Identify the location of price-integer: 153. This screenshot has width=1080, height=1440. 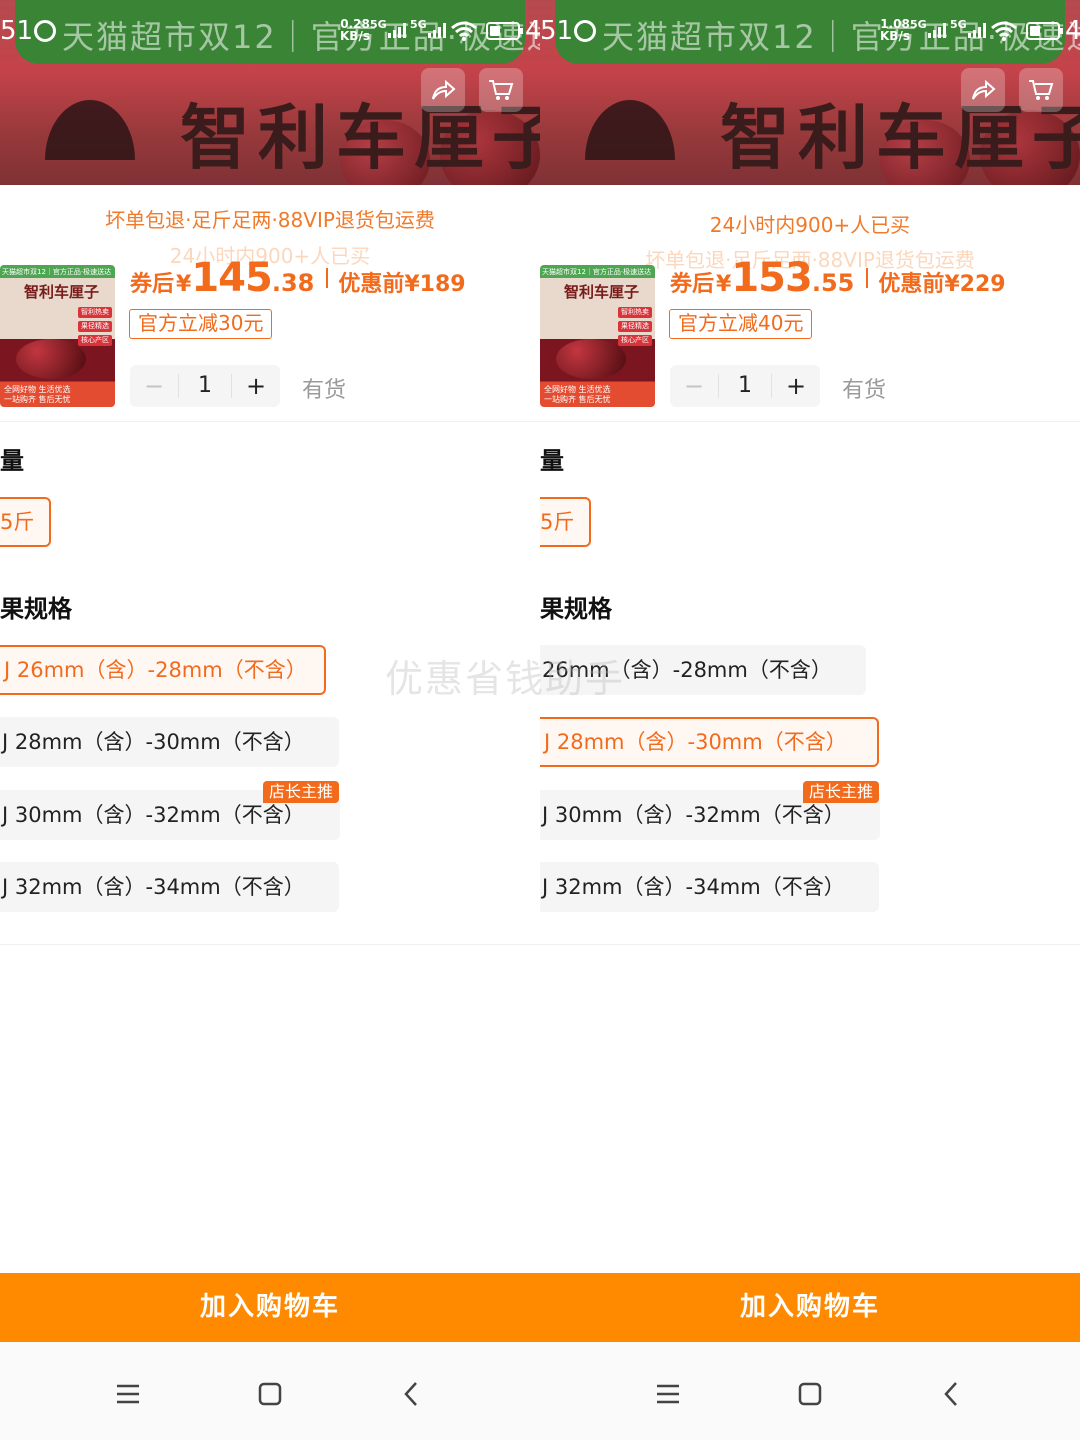
(771, 278).